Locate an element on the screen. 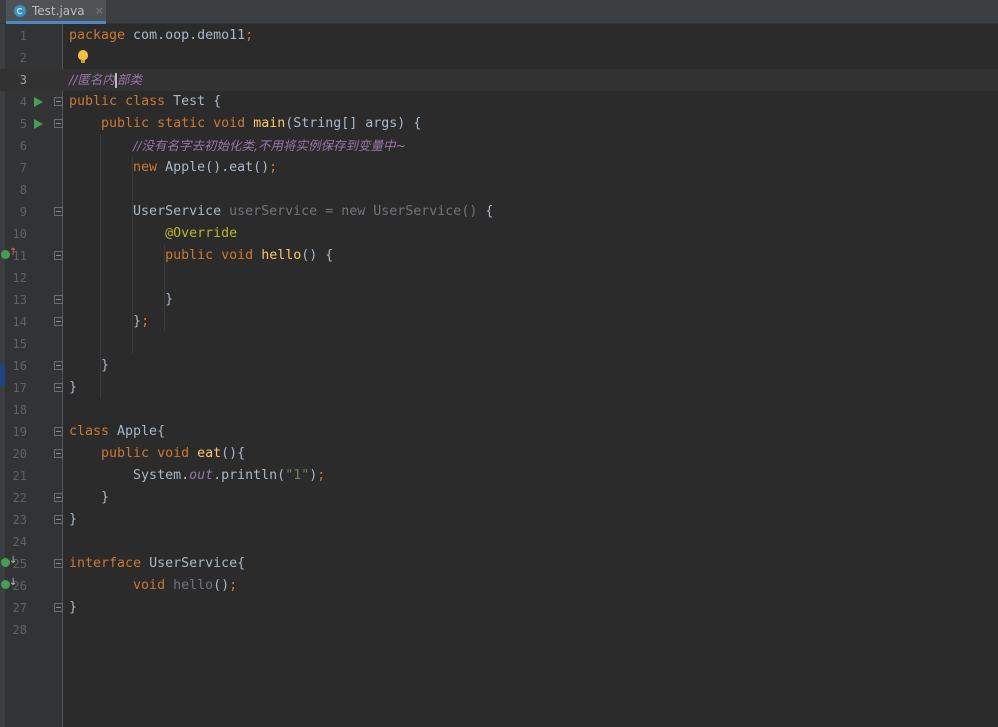  code-line: 17 } is located at coordinates (499, 388).